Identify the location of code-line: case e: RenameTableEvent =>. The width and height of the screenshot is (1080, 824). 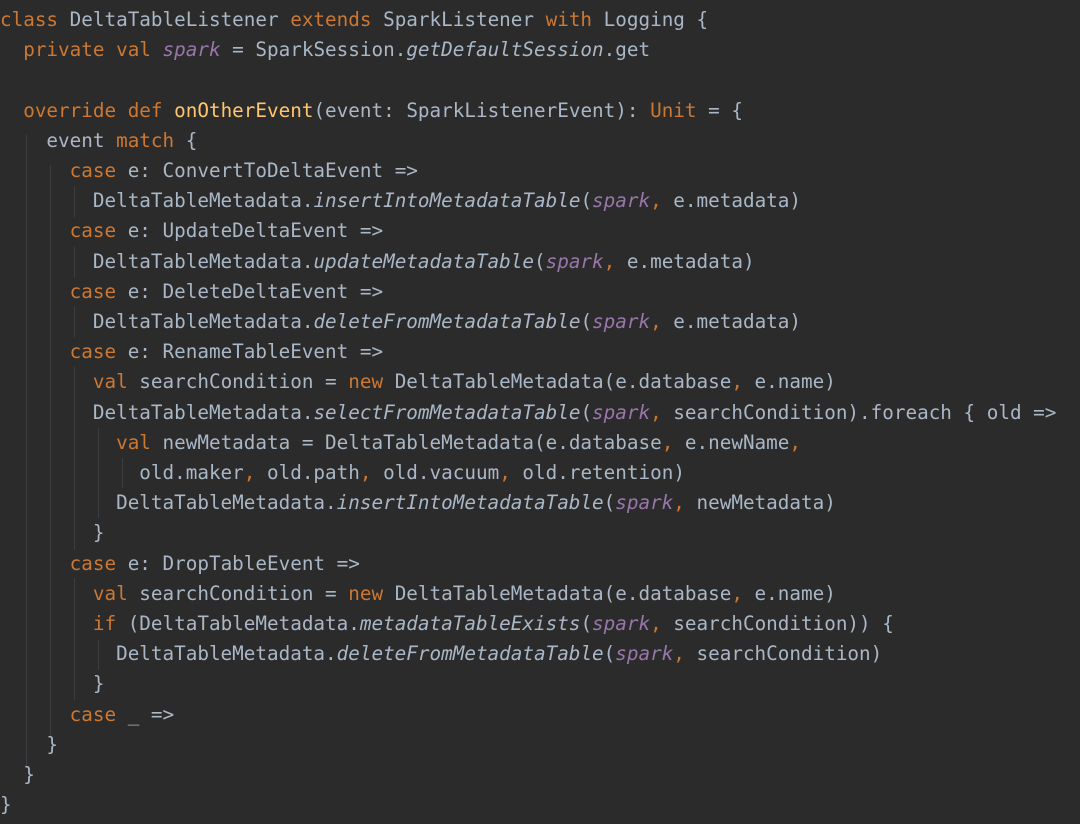
(191, 352).